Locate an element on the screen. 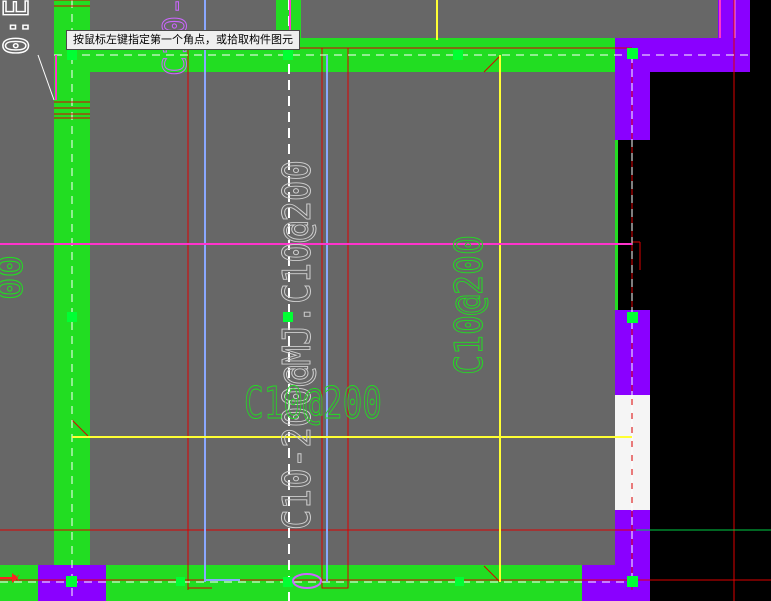 This screenshot has width=771, height=601. annotation-corner-partial: 0:E is located at coordinates (18, 27).